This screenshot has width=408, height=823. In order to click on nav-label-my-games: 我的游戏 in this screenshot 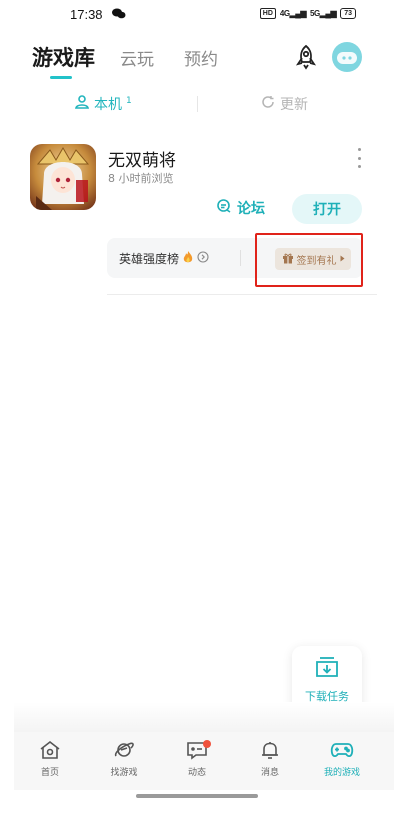, I will do `click(341, 773)`.